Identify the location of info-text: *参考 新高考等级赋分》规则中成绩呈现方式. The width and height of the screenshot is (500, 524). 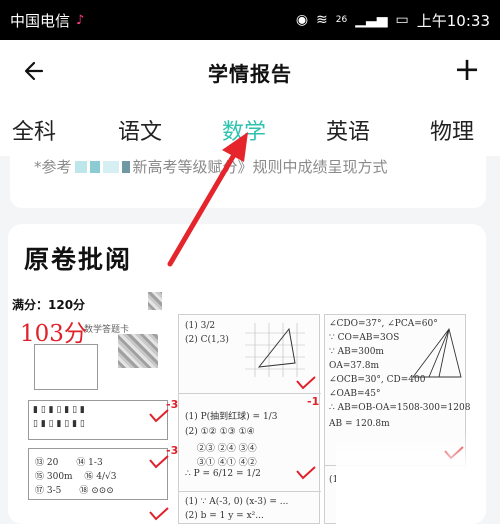
(248, 166).